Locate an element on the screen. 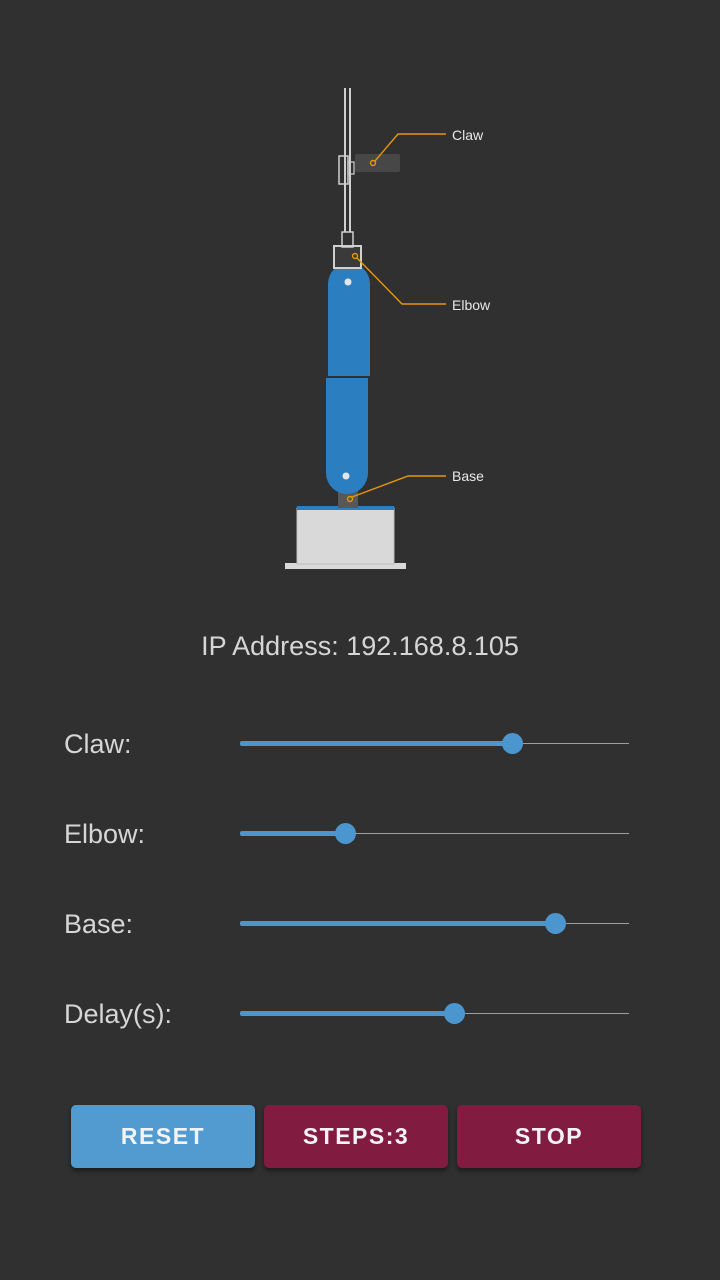 The width and height of the screenshot is (720, 1280). arm-pivot-bottom is located at coordinates (346, 476).